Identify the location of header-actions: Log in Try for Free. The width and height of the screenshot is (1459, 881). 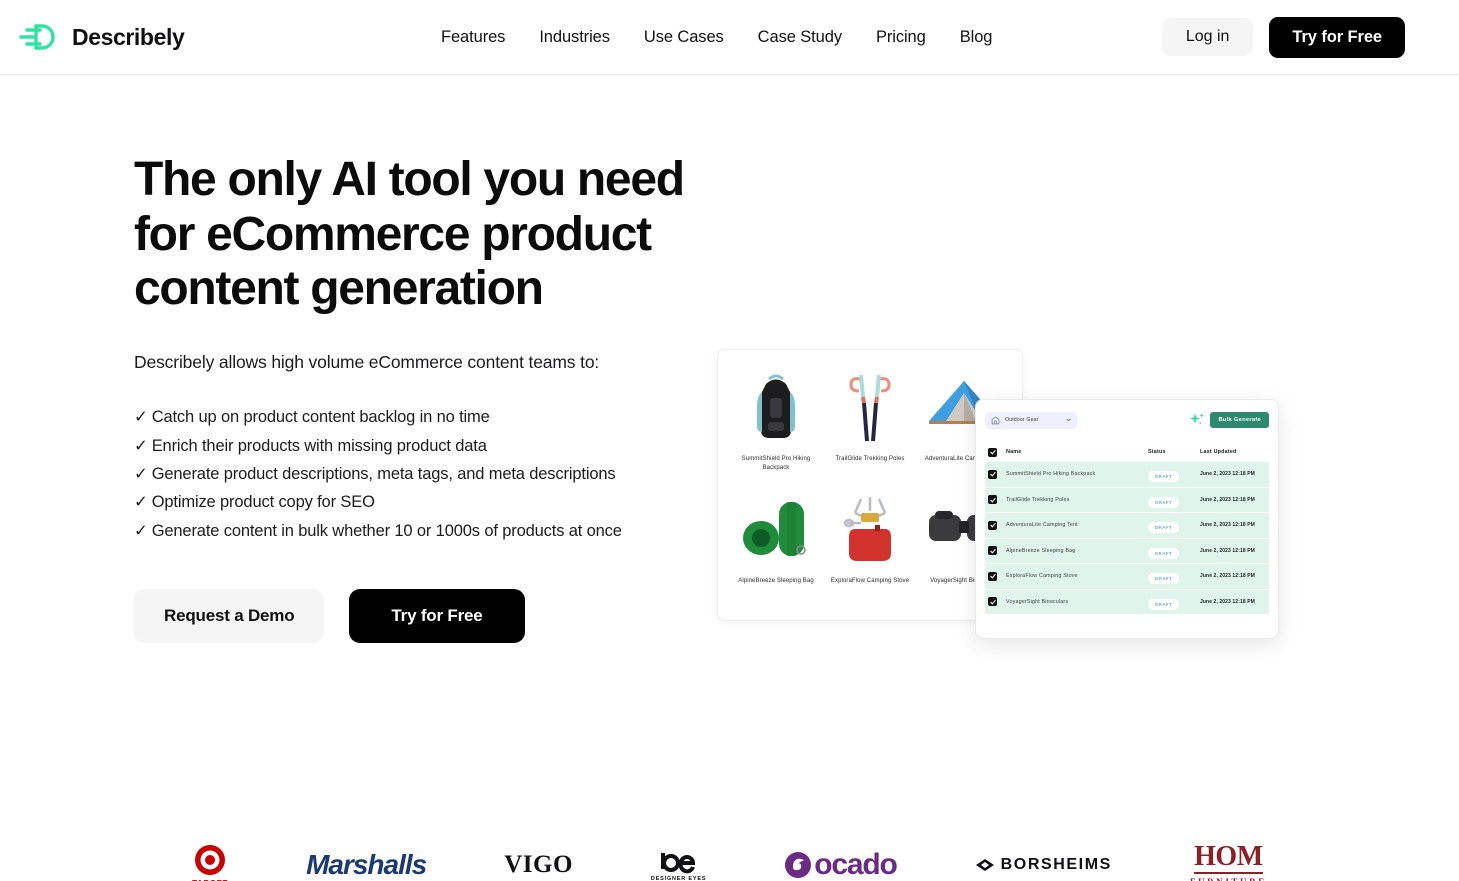
(1283, 37).